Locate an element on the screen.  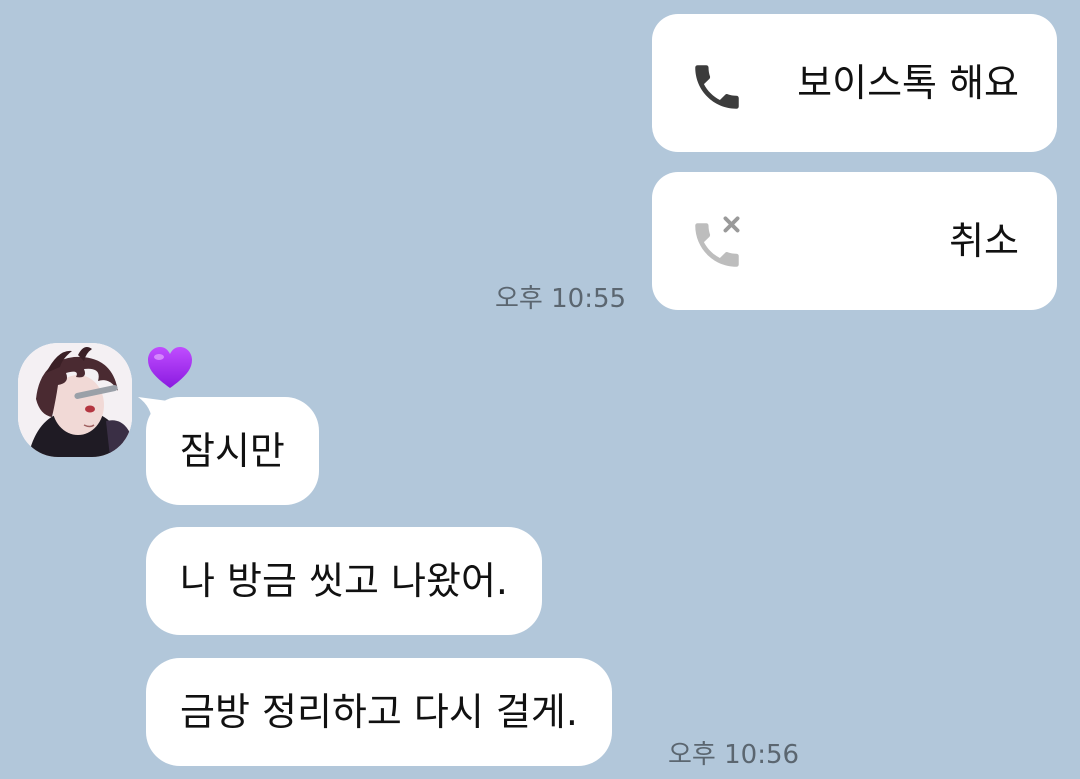
purple-heart-icon is located at coordinates (170, 368).